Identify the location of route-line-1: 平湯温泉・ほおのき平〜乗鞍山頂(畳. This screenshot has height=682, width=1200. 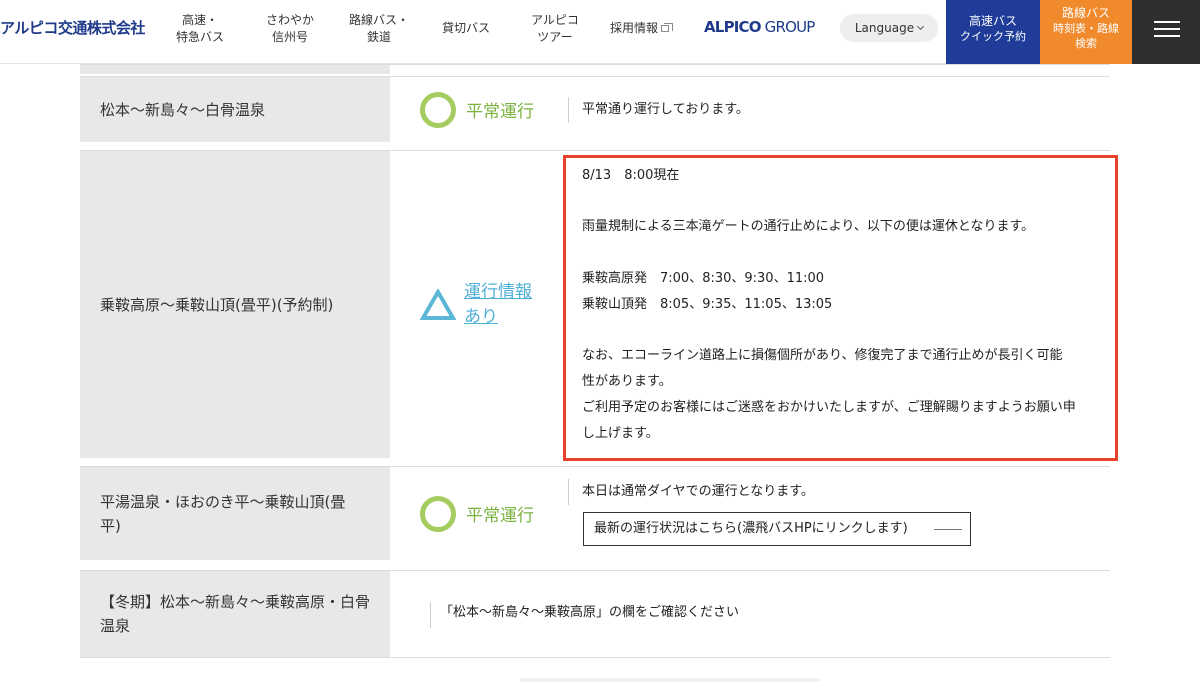
(223, 501).